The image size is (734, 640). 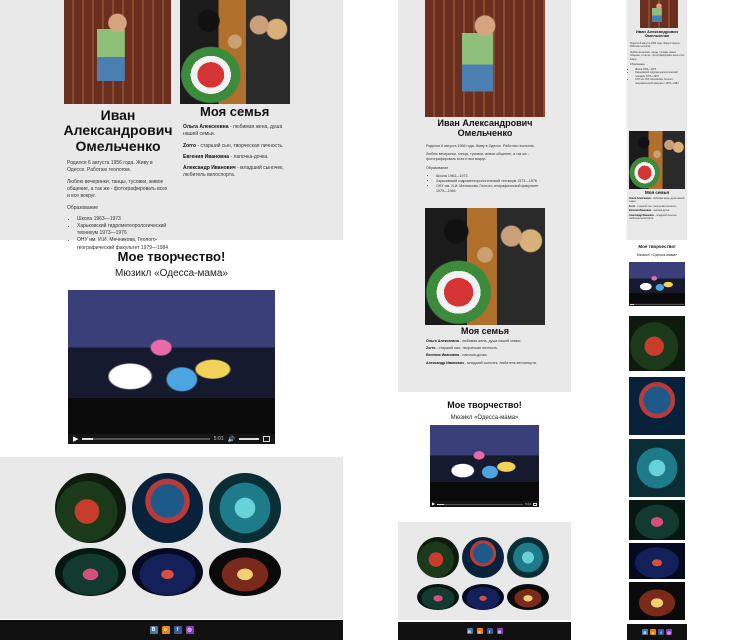 What do you see at coordinates (124, 219) in the screenshot?
I see `education-item: Школа 1963—1973` at bounding box center [124, 219].